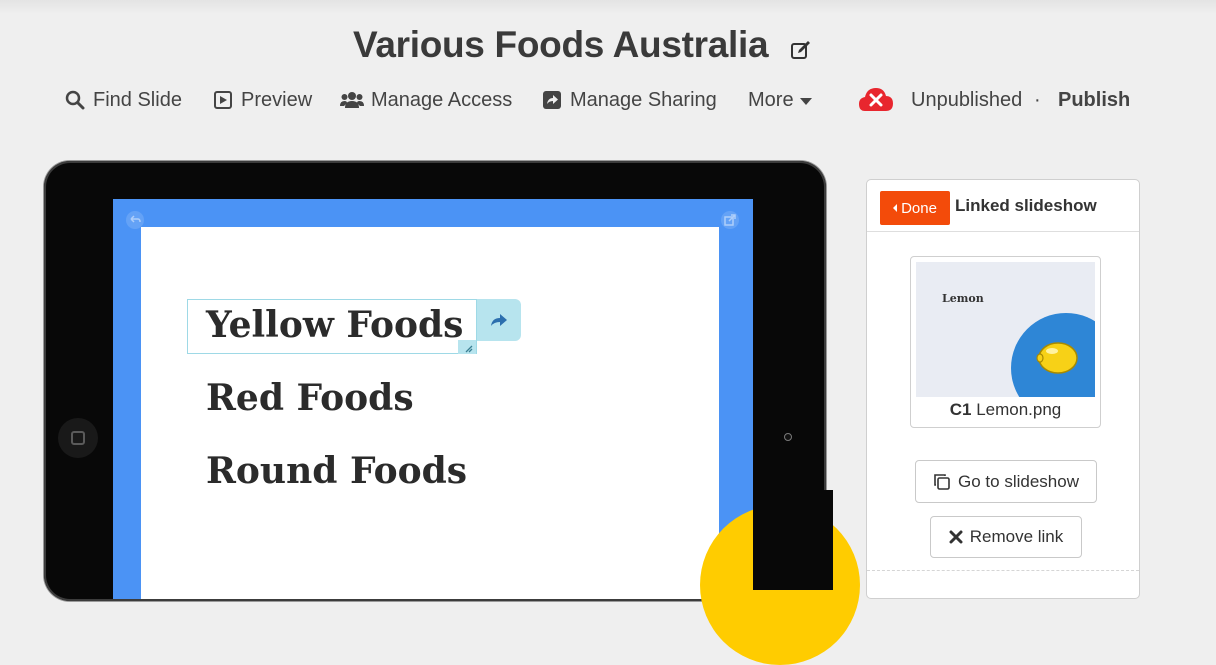 This screenshot has height=665, width=1216. What do you see at coordinates (336, 471) in the screenshot?
I see `slide-item-round-foods: Round Foods` at bounding box center [336, 471].